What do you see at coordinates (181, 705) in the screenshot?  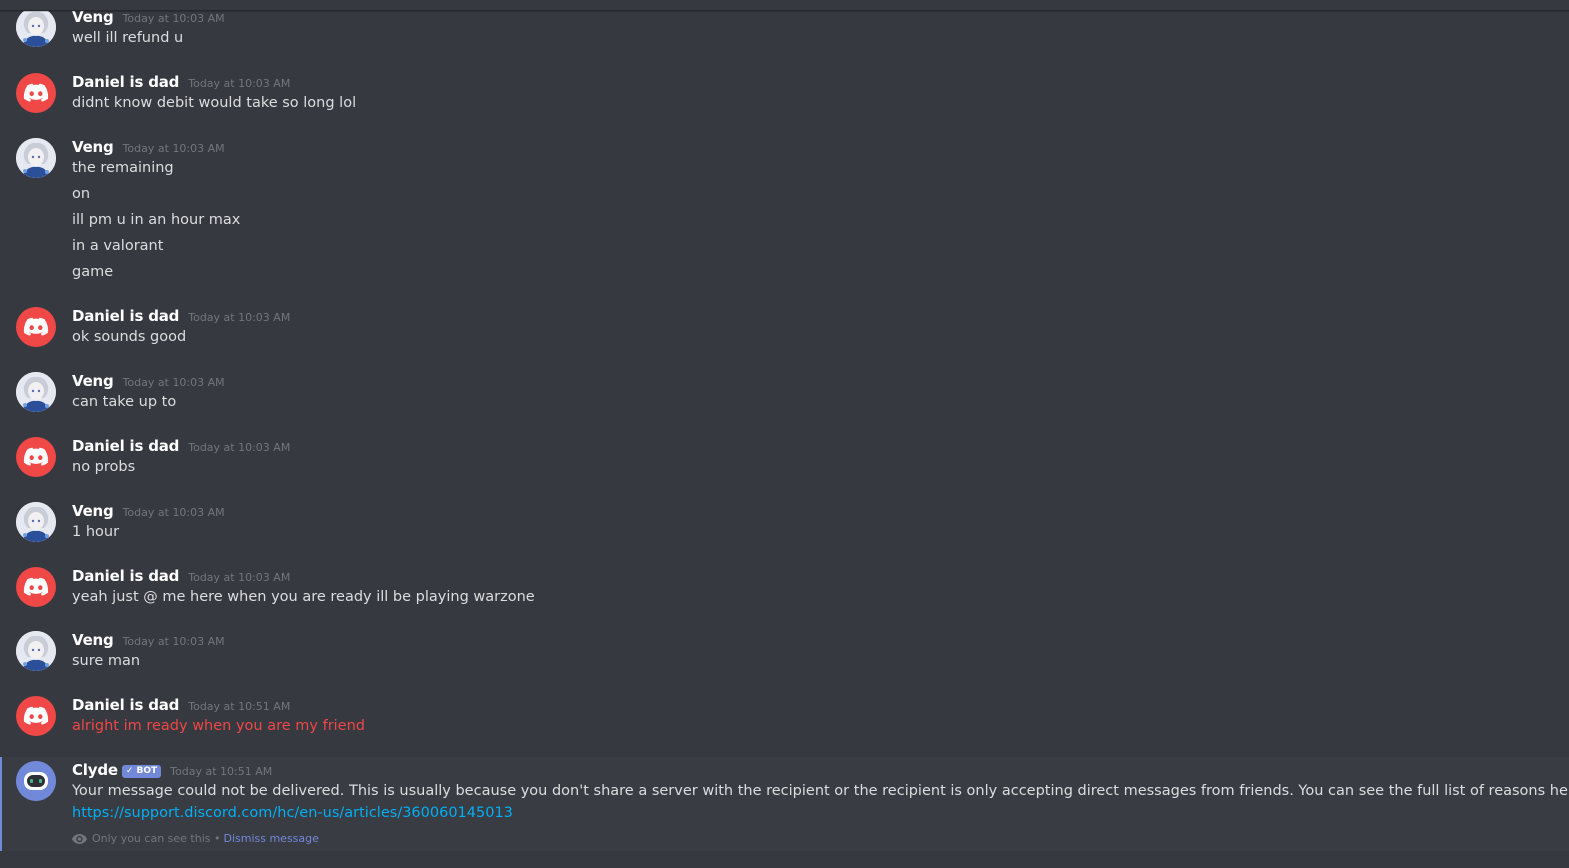 I see `message-header: Daniel is dad Today at 10:51 AM` at bounding box center [181, 705].